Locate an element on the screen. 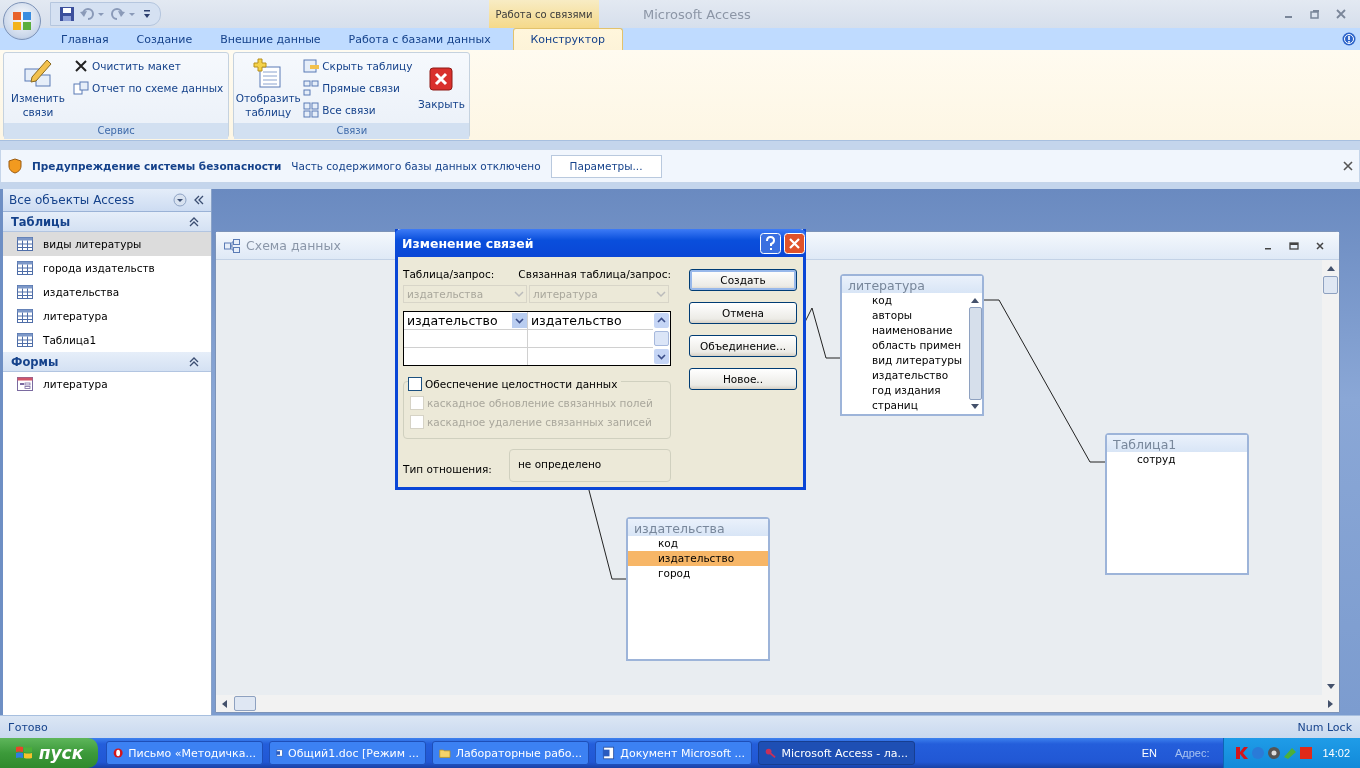  navigation-pane-title: Все объекты Access is located at coordinates (72, 200).